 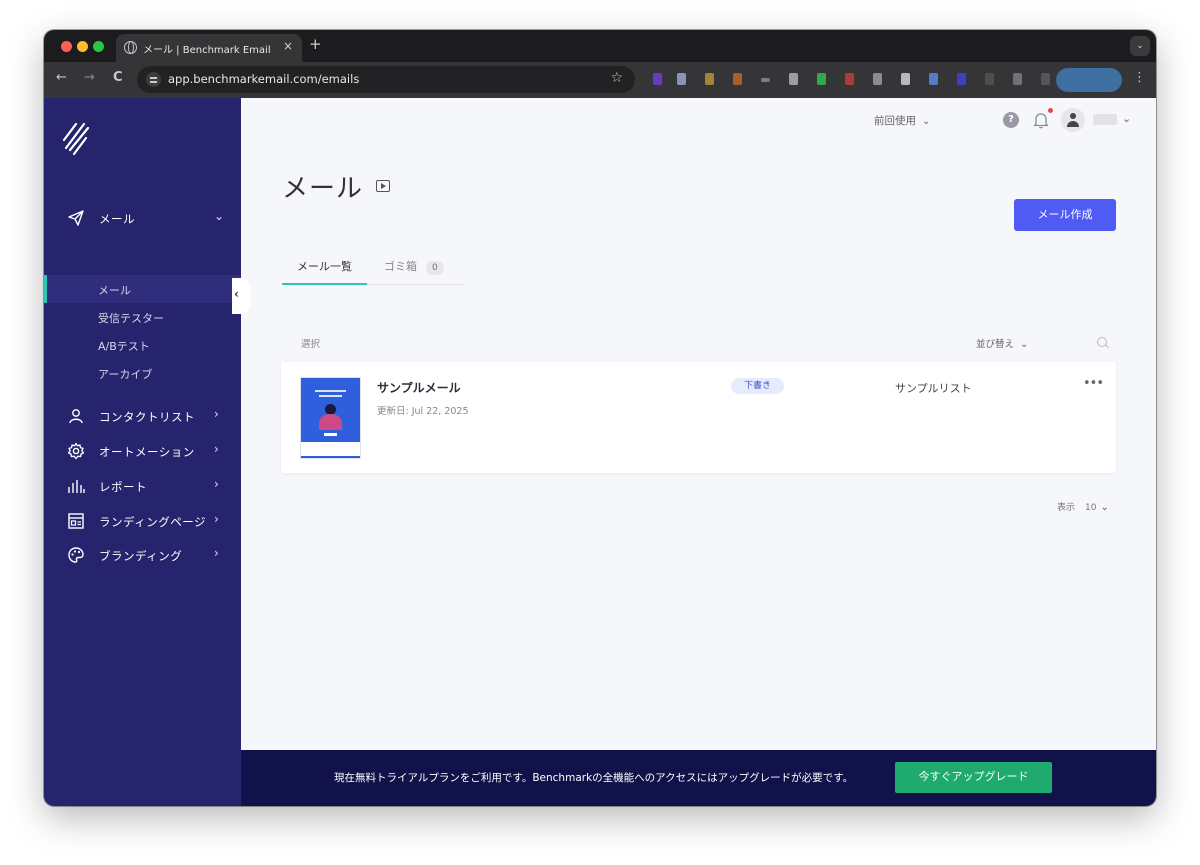 I want to click on email-tabs: メール一覧 ゴミ箱 0, so click(x=373, y=271).